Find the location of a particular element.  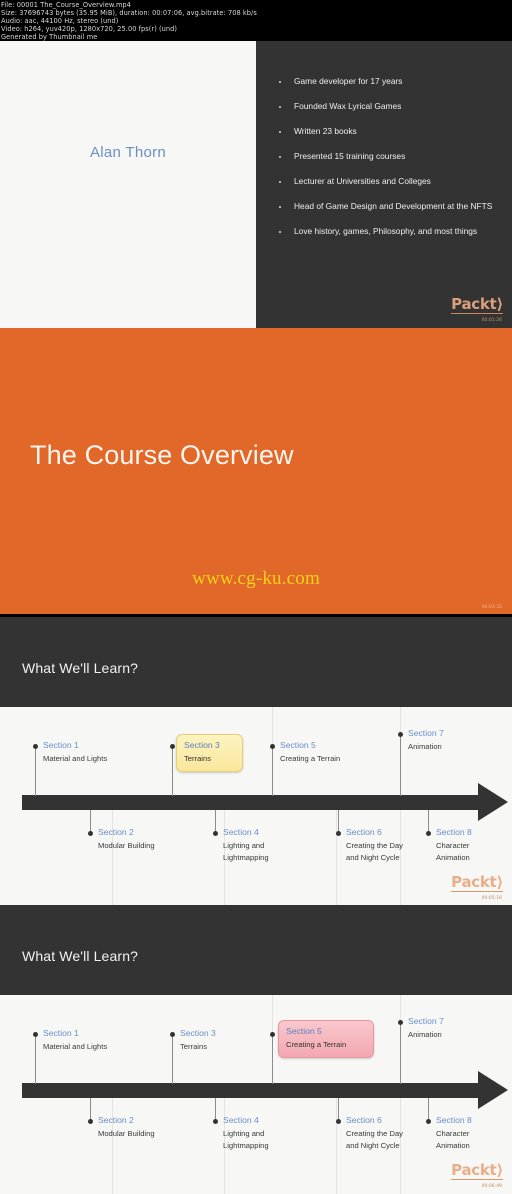

list-item: Lecturer at Universities and Colleges is located at coordinates (391, 182).